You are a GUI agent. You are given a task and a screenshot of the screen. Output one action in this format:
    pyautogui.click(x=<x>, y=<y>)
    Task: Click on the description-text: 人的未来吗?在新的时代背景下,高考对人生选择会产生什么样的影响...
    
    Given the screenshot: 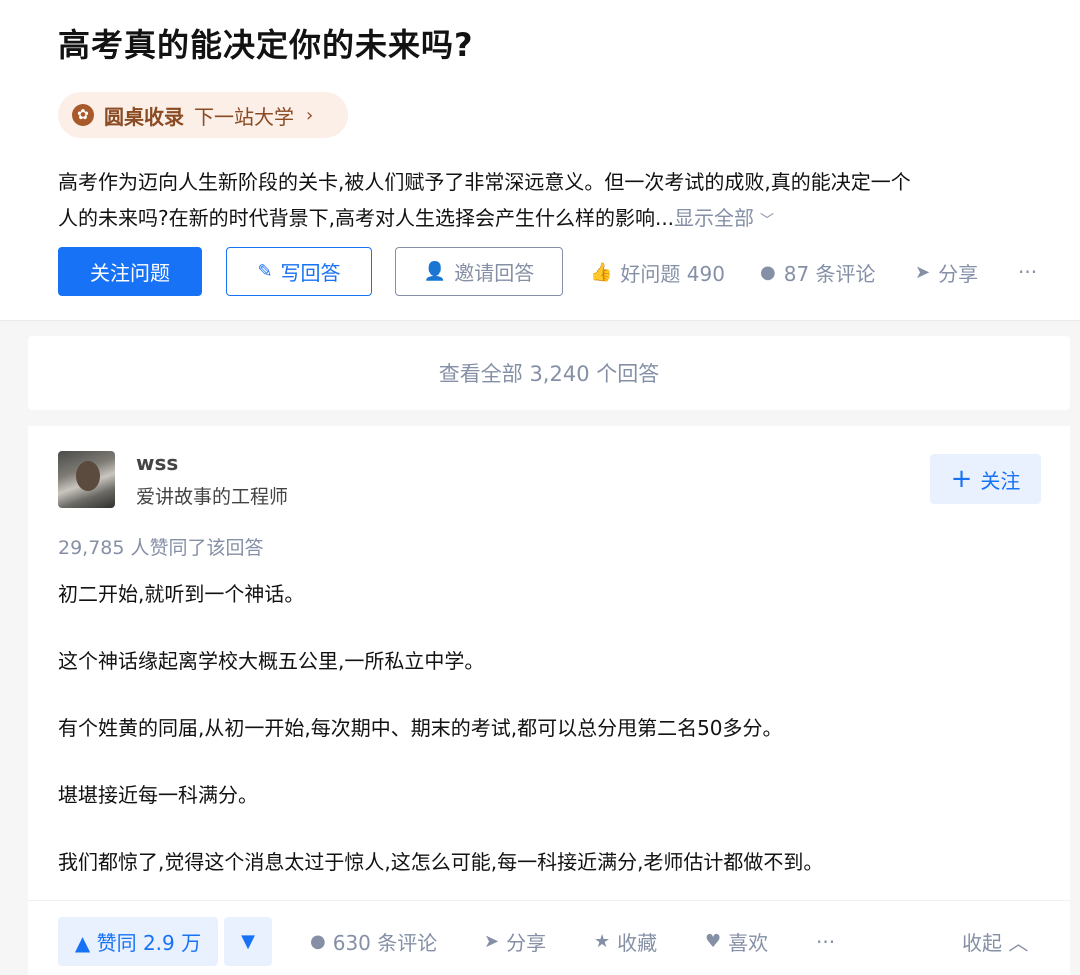 What is the action you would take?
    pyautogui.click(x=366, y=218)
    